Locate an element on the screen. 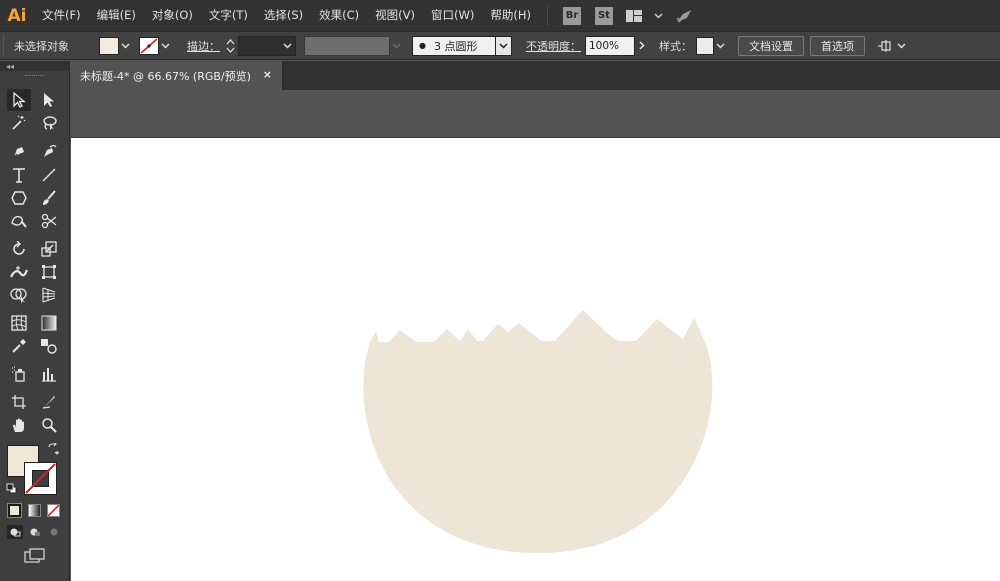 Image resolution: width=1000 pixels, height=581 pixels. draw-behind-icon is located at coordinates (35, 532).